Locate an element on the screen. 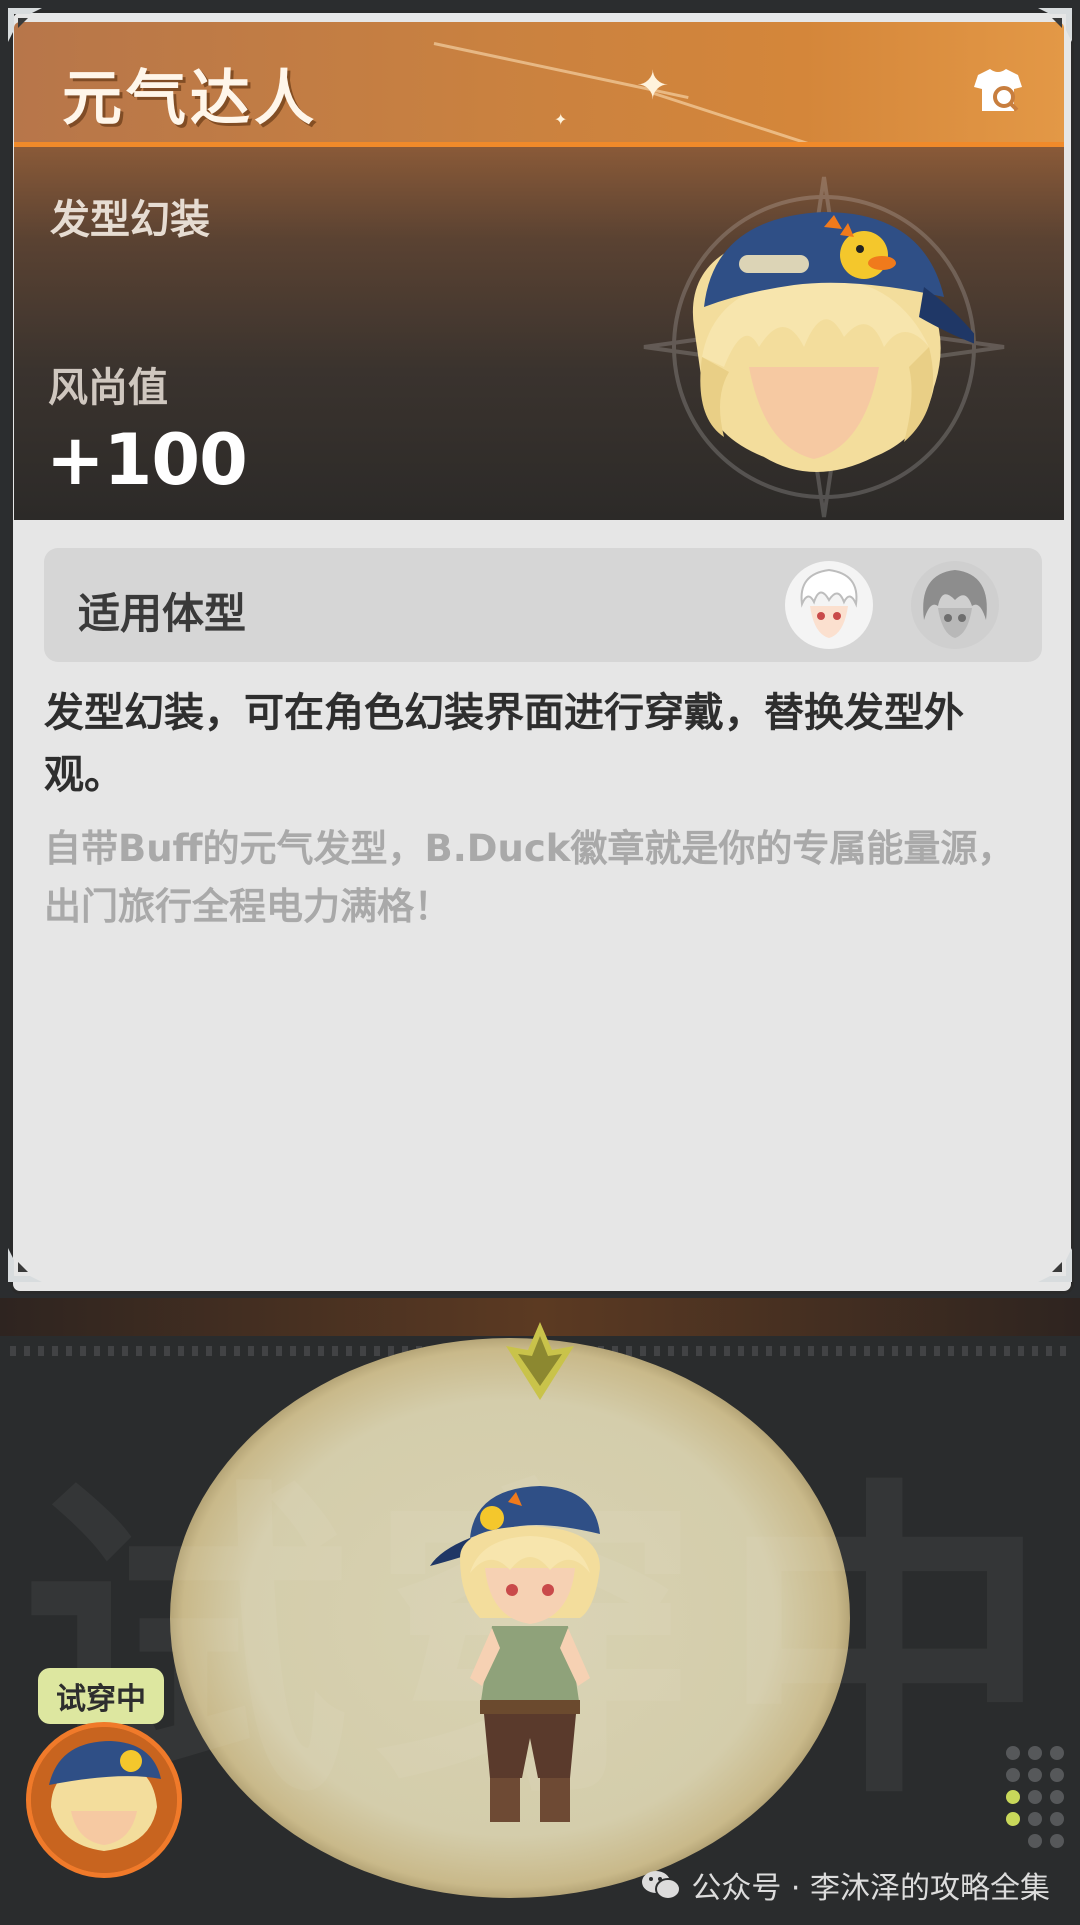 The image size is (1080, 1925). equipped-hair-icon is located at coordinates (104, 1800).